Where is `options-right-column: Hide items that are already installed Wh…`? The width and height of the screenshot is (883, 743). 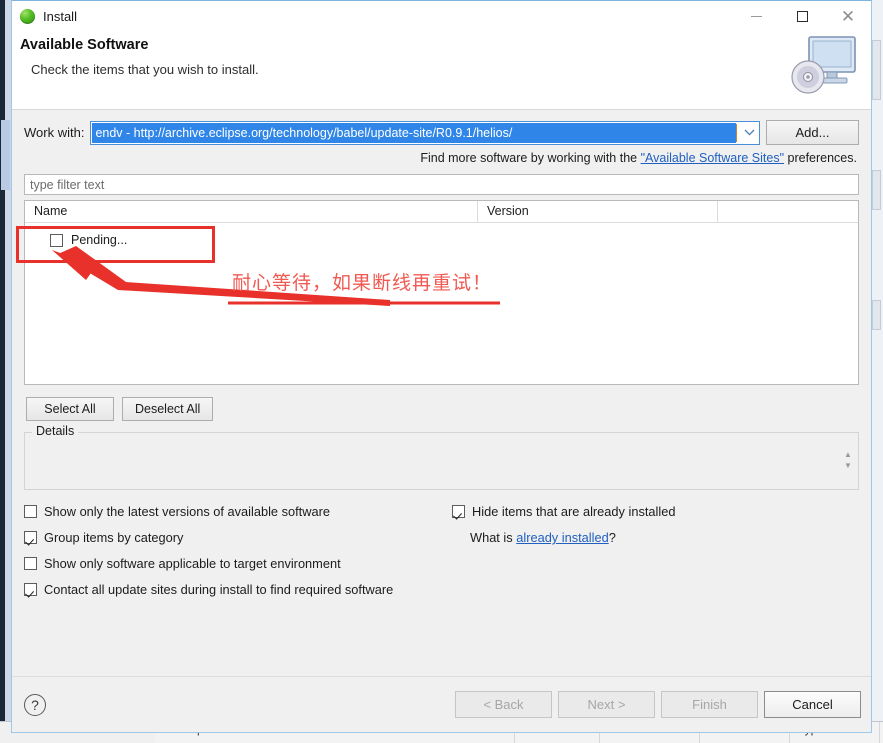 options-right-column: Hide items that are already installed Wh… is located at coordinates (662, 524).